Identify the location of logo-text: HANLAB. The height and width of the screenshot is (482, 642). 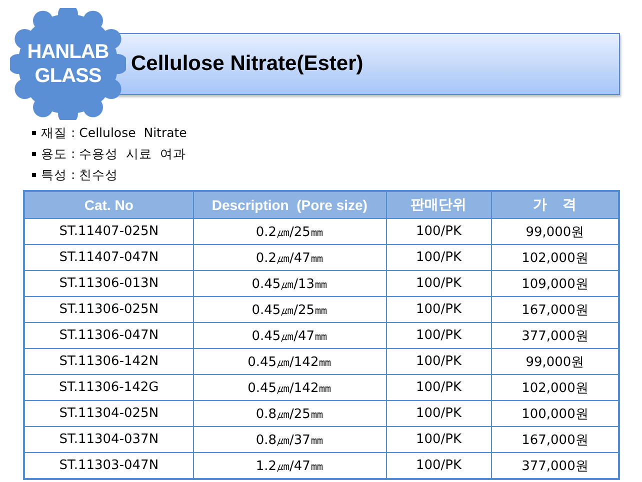
(68, 52).